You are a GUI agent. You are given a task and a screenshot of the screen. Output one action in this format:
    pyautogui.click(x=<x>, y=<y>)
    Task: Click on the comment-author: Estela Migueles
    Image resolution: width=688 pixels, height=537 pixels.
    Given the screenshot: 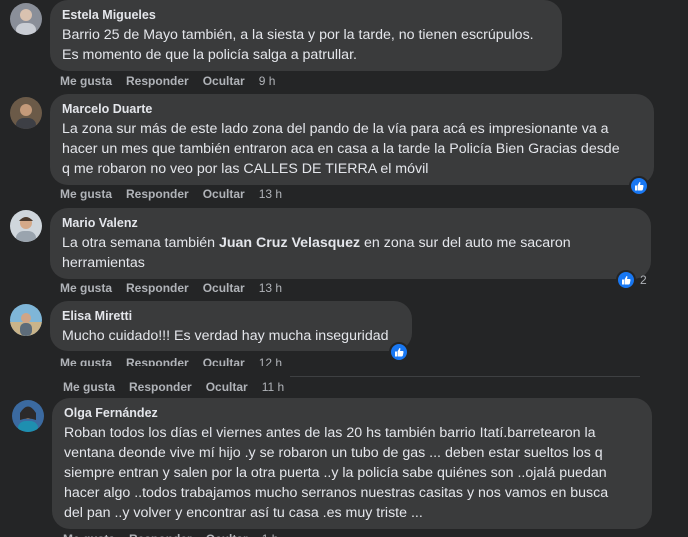 What is the action you would take?
    pyautogui.click(x=306, y=15)
    